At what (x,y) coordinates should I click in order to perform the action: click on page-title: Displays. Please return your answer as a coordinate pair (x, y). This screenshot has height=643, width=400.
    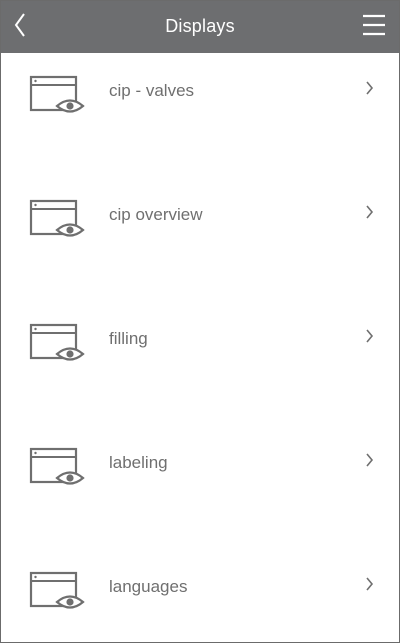
    Looking at the image, I should click on (200, 26).